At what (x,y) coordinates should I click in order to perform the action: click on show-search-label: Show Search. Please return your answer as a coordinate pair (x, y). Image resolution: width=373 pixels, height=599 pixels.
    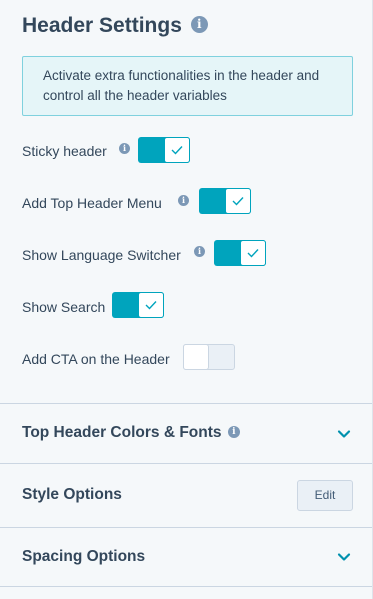
    Looking at the image, I should click on (64, 307).